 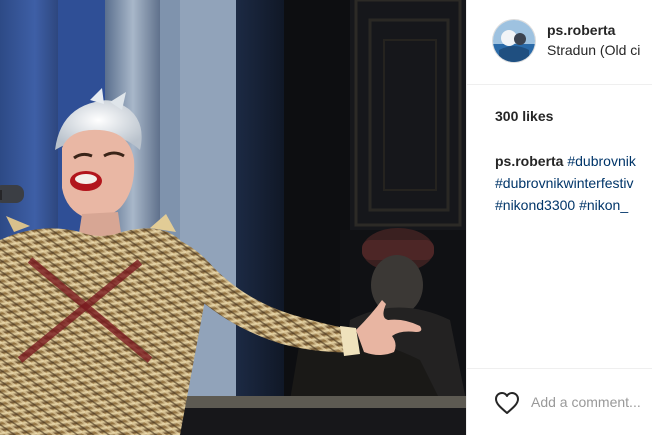 I want to click on caption-line: ps.roberta #dubrovnik, so click(x=573, y=161).